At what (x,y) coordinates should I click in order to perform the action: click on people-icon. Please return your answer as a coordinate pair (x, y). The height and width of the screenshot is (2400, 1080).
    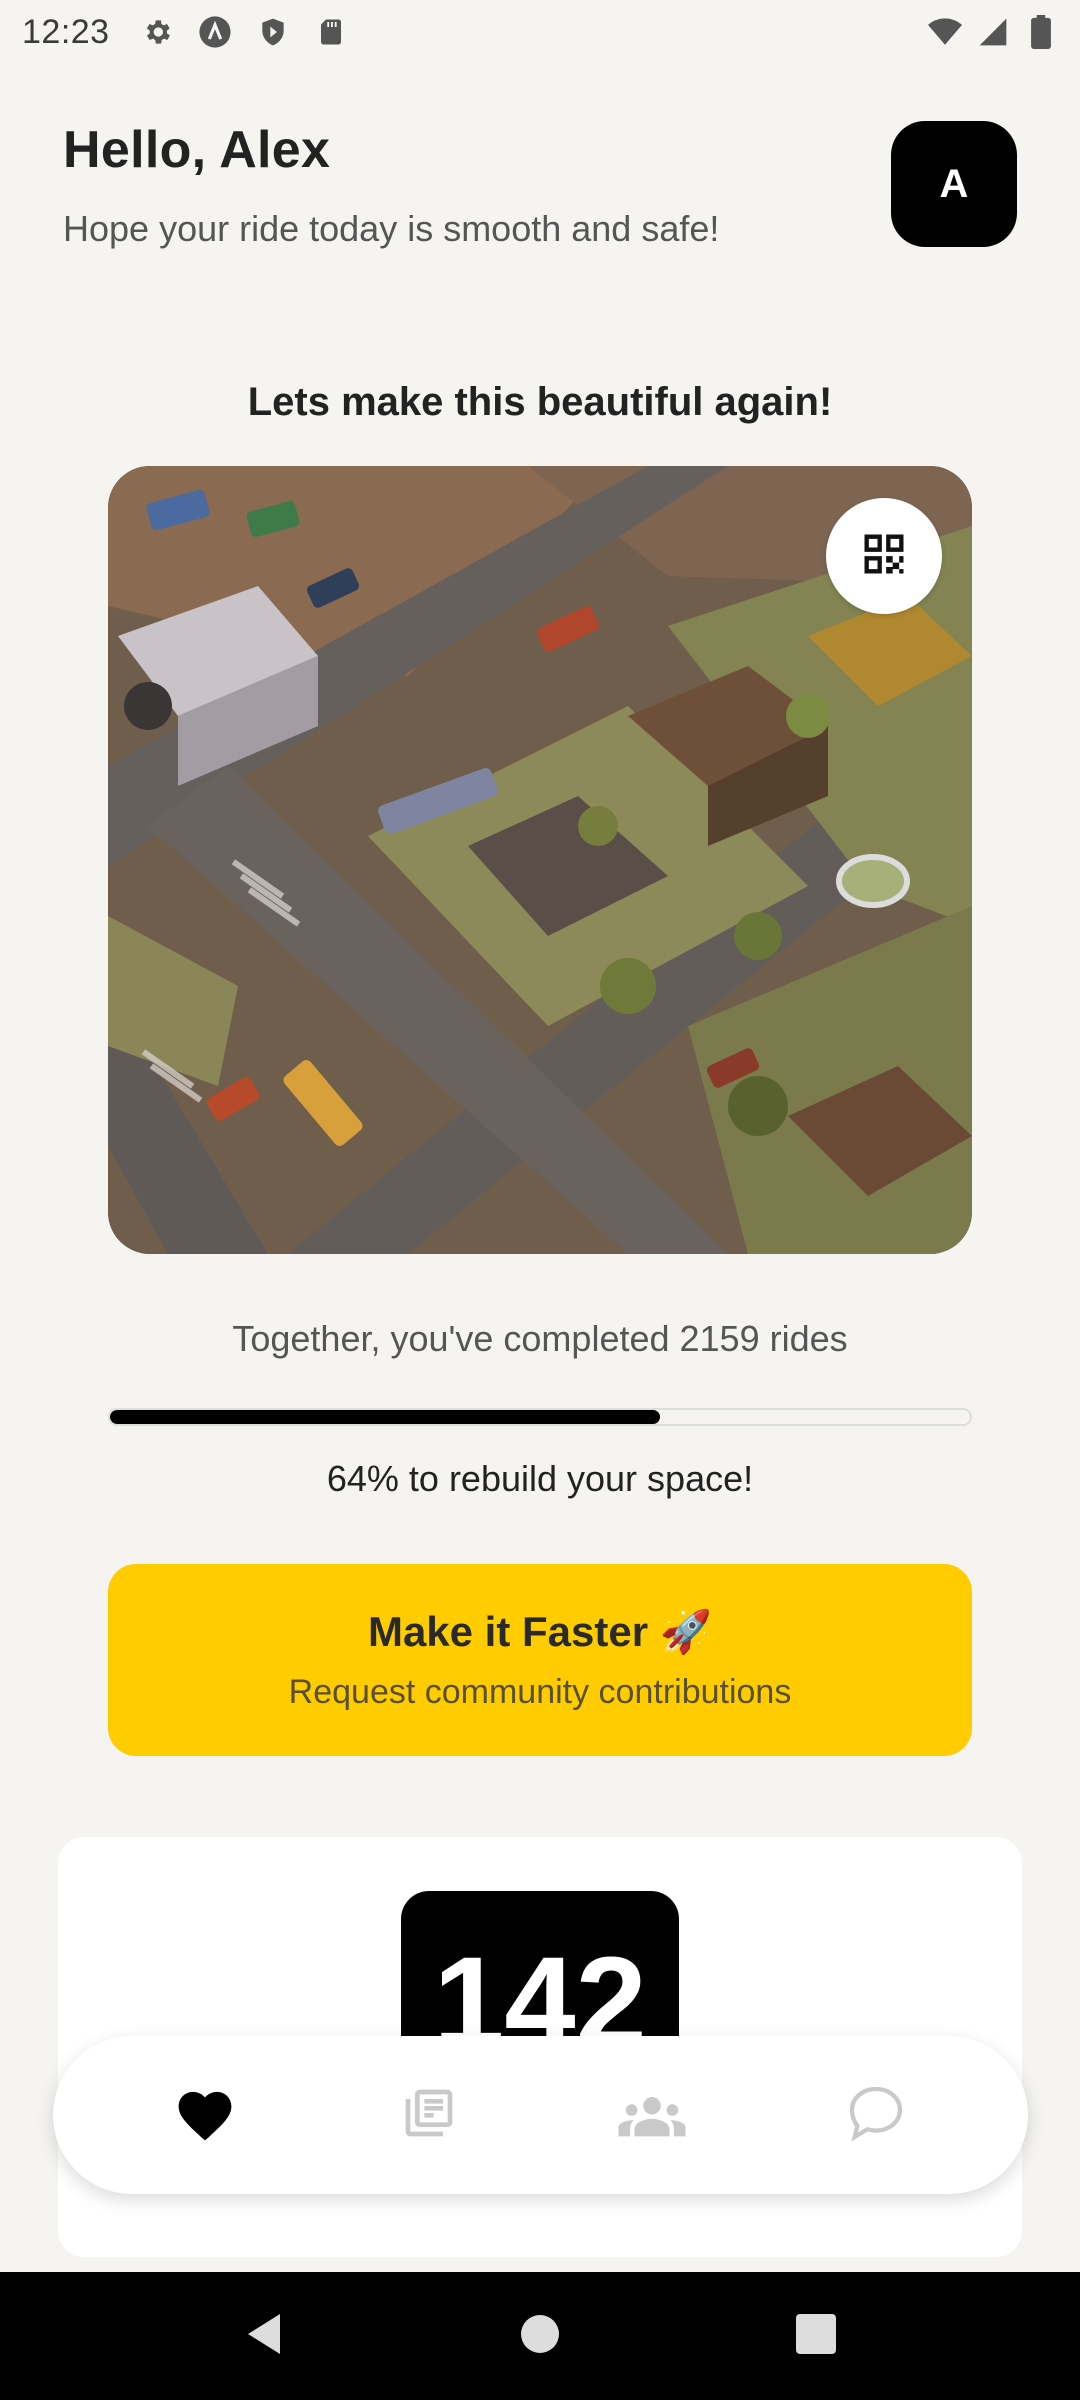
    Looking at the image, I should click on (652, 2115).